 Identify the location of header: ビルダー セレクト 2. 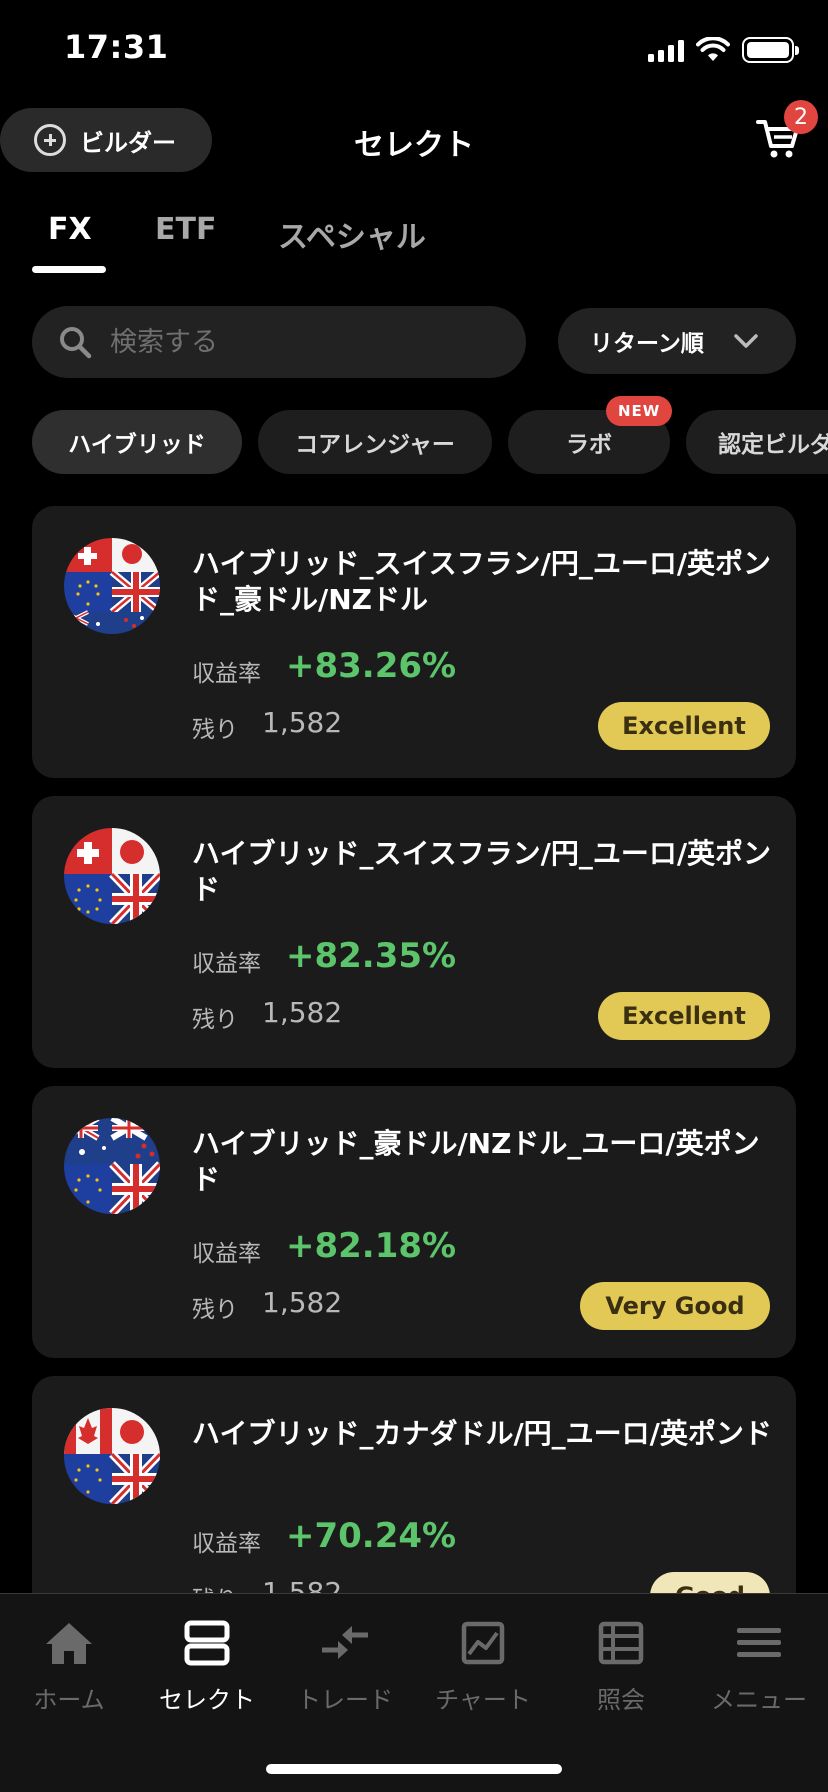
(414, 150).